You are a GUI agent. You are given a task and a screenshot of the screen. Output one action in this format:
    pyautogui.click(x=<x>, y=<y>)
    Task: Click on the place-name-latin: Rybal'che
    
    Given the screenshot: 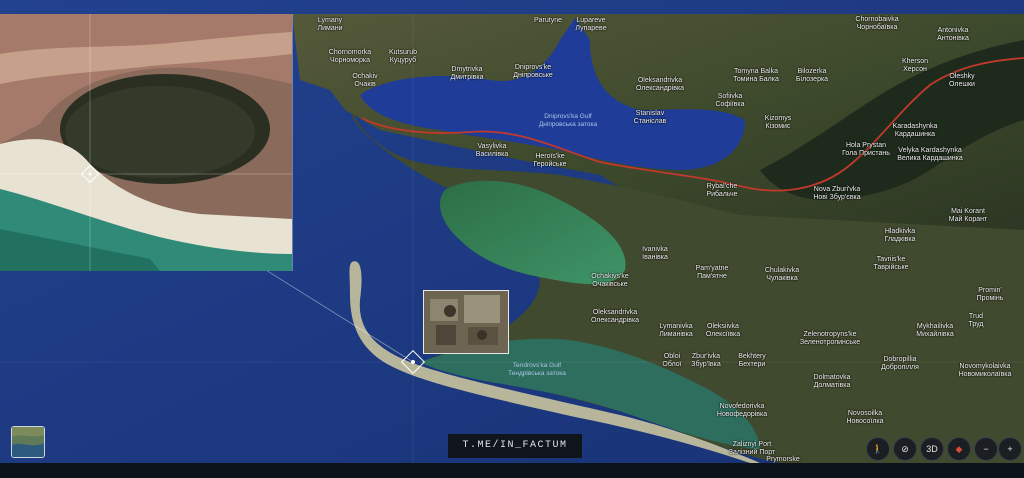 What is the action you would take?
    pyautogui.click(x=722, y=186)
    